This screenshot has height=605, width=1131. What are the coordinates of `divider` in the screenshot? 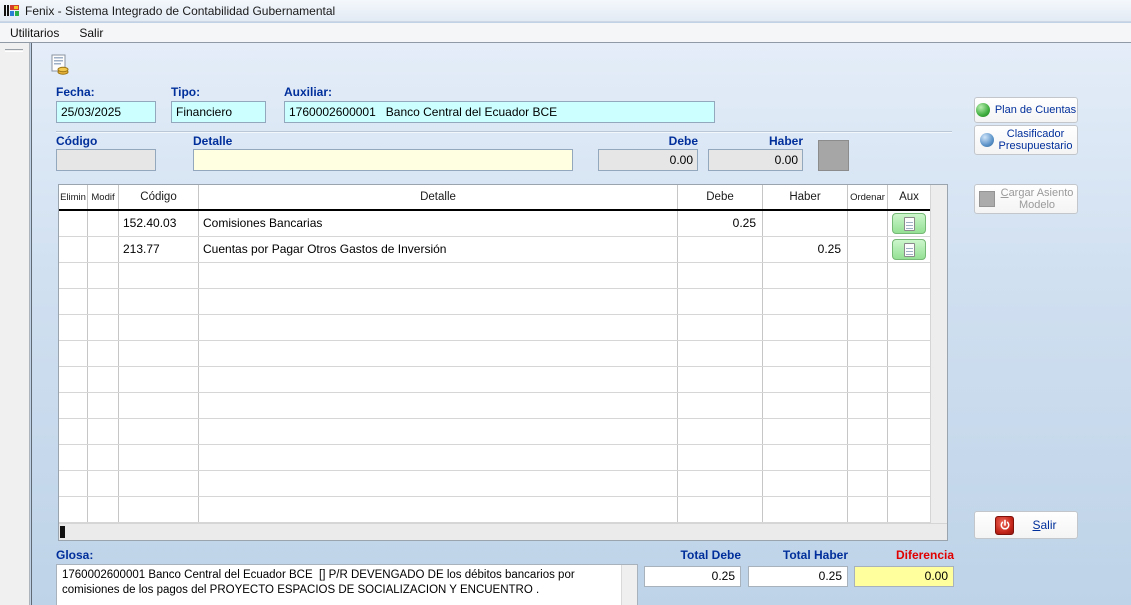 It's located at (504, 132).